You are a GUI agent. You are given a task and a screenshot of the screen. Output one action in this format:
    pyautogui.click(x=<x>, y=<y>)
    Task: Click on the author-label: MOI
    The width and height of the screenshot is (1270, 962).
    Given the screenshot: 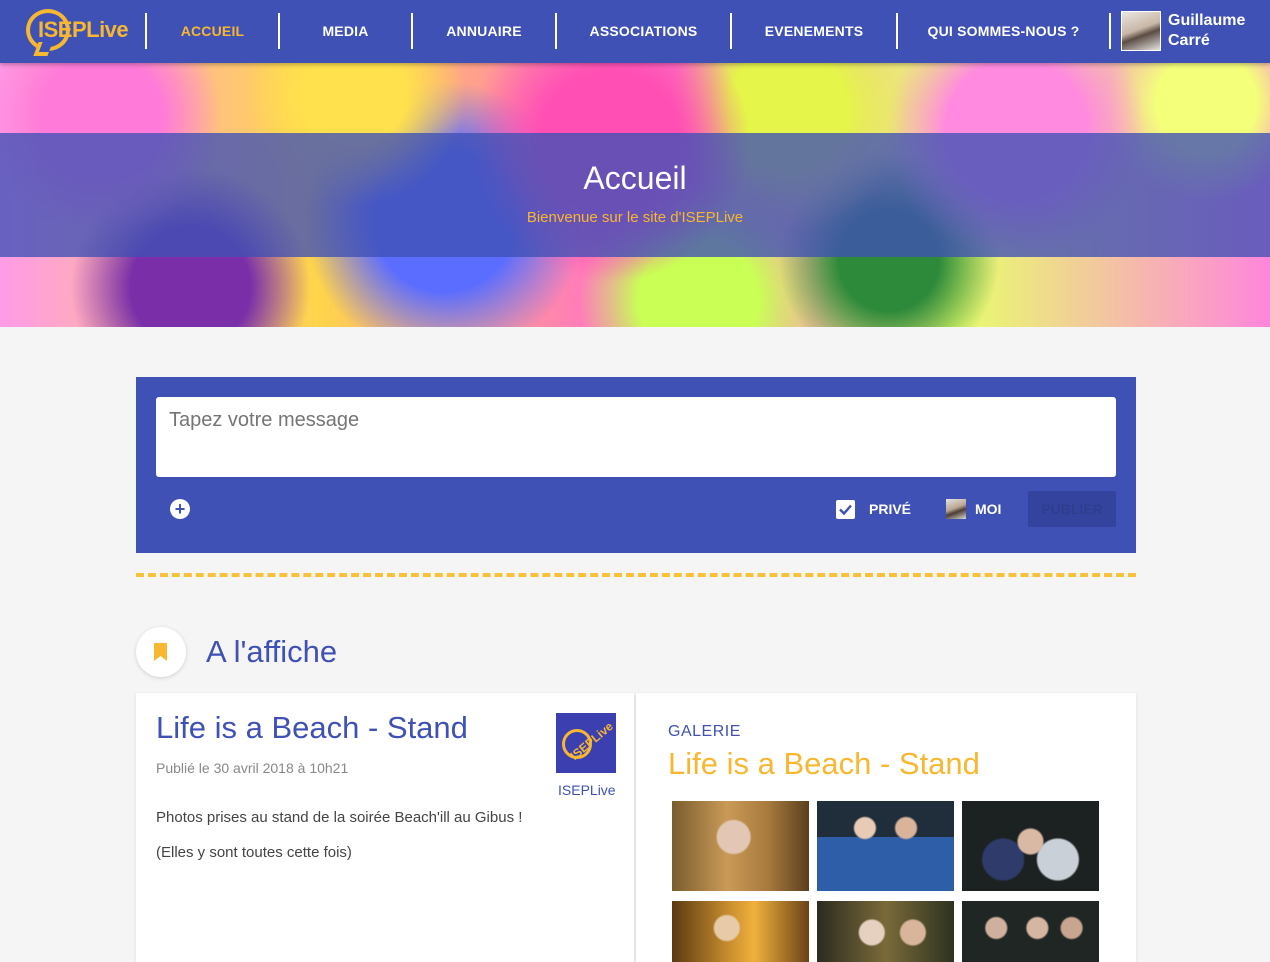 What is the action you would take?
    pyautogui.click(x=988, y=509)
    